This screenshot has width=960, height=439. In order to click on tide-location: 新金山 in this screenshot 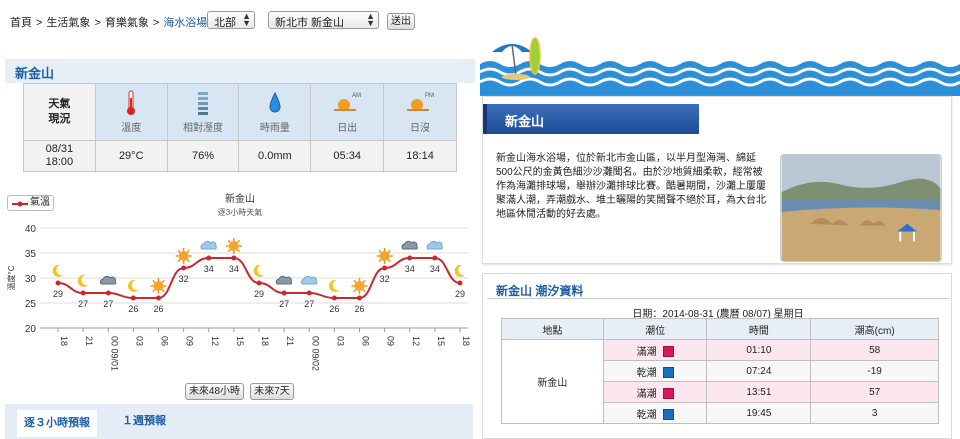, I will do `click(552, 381)`.